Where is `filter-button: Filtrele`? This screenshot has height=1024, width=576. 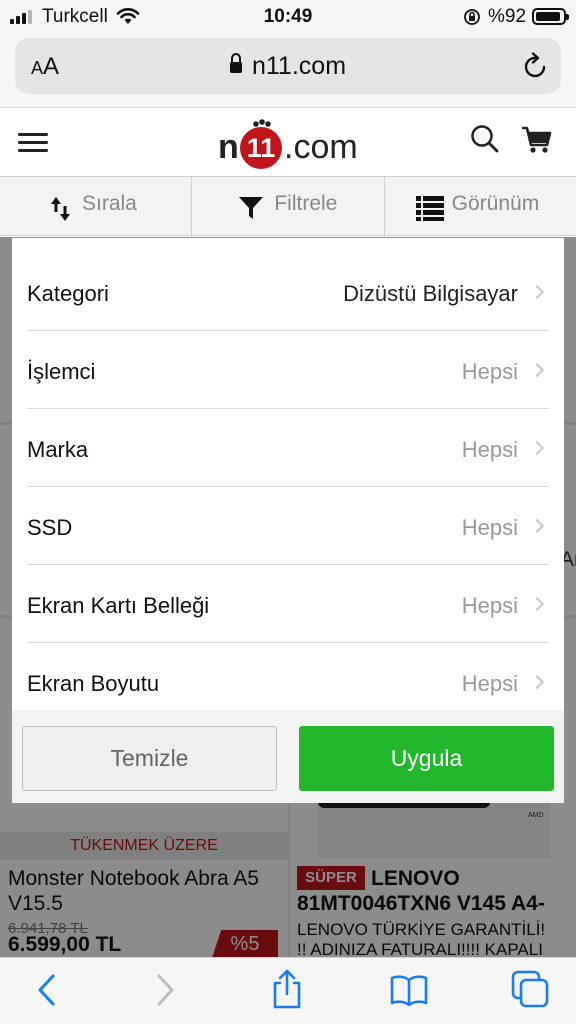
filter-button: Filtrele is located at coordinates (288, 206).